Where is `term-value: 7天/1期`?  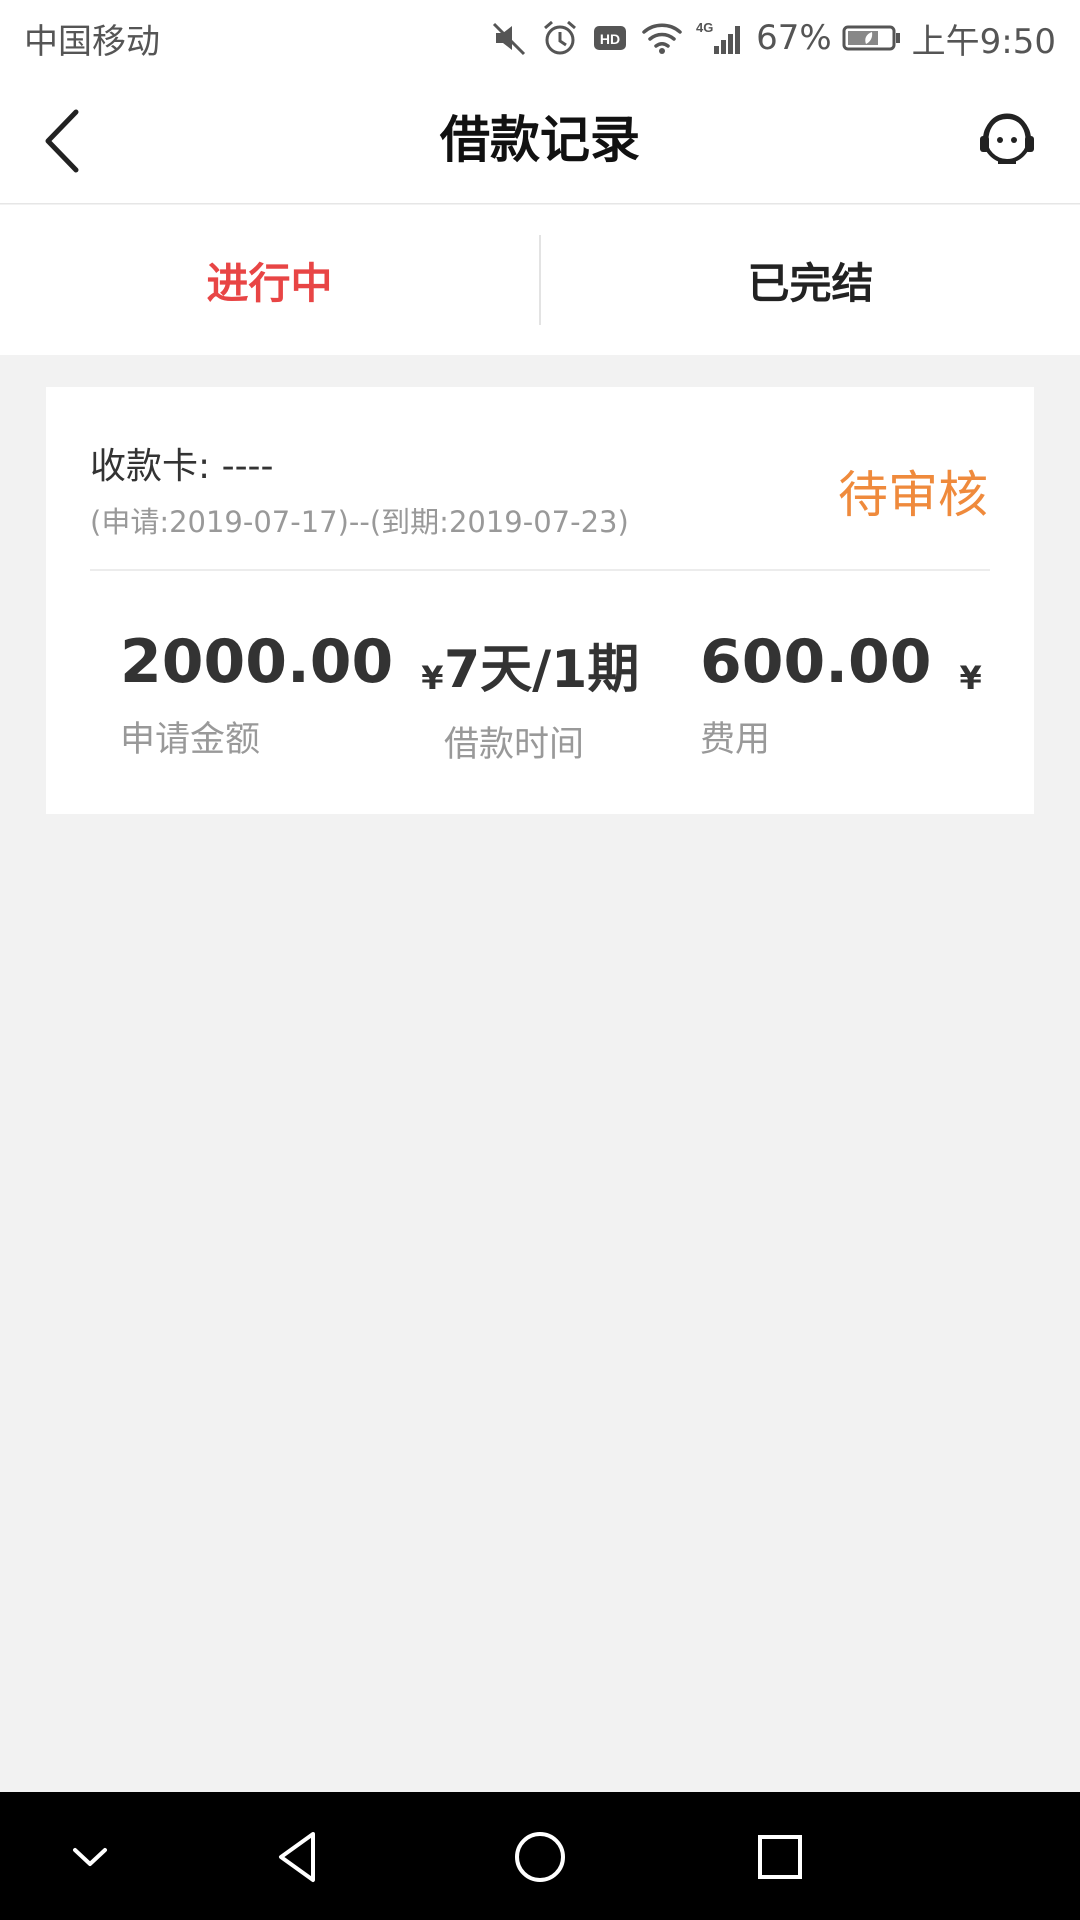
term-value: 7天/1期 is located at coordinates (542, 670).